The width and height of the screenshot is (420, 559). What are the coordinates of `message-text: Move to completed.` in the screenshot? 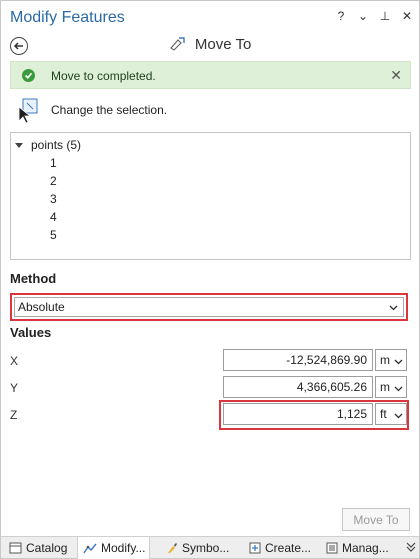 It's located at (103, 76).